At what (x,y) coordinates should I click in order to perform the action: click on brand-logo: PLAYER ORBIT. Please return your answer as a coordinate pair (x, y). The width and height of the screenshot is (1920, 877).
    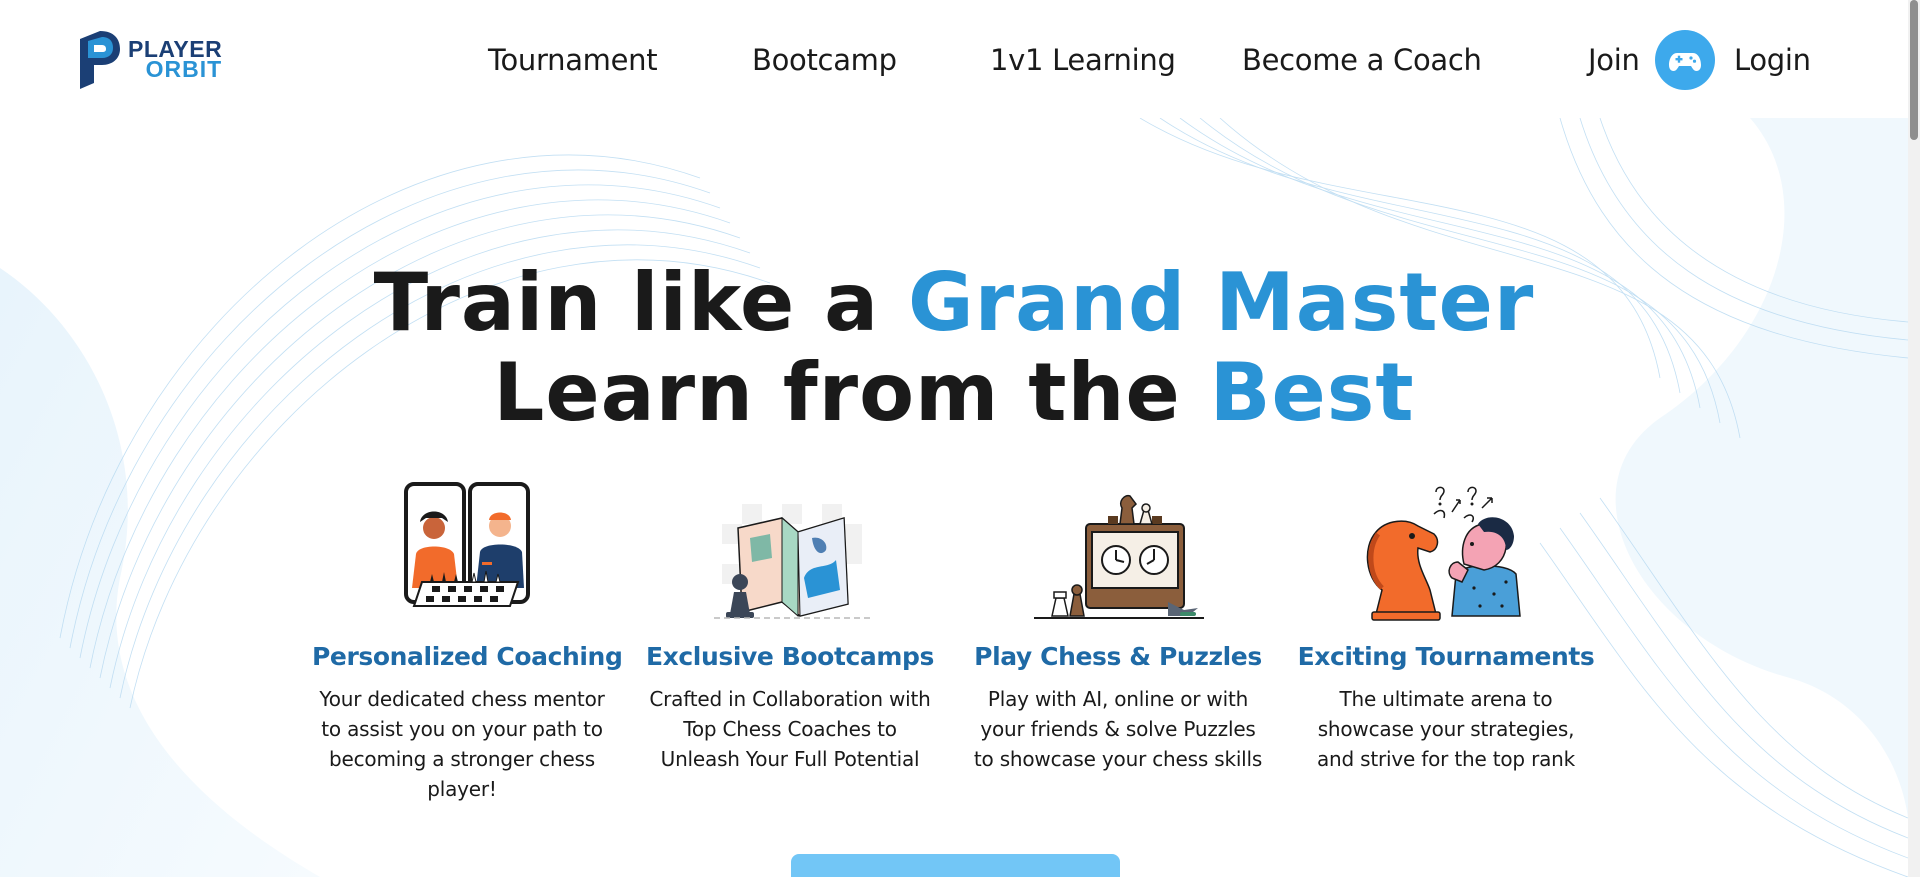
    Looking at the image, I should click on (150, 59).